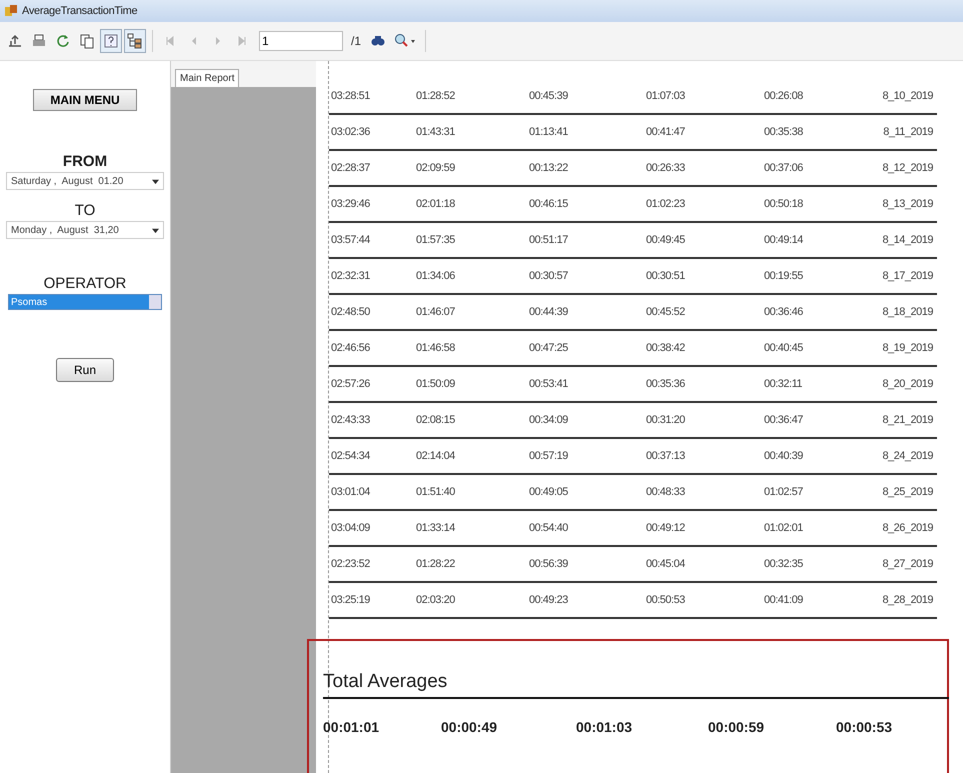 Image resolution: width=963 pixels, height=773 pixels. What do you see at coordinates (85, 302) in the screenshot?
I see `operator-dropdown: Psomas` at bounding box center [85, 302].